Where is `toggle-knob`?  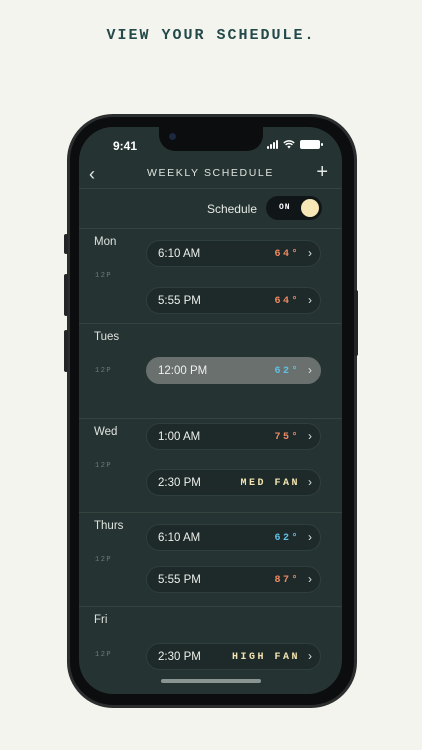 toggle-knob is located at coordinates (310, 208).